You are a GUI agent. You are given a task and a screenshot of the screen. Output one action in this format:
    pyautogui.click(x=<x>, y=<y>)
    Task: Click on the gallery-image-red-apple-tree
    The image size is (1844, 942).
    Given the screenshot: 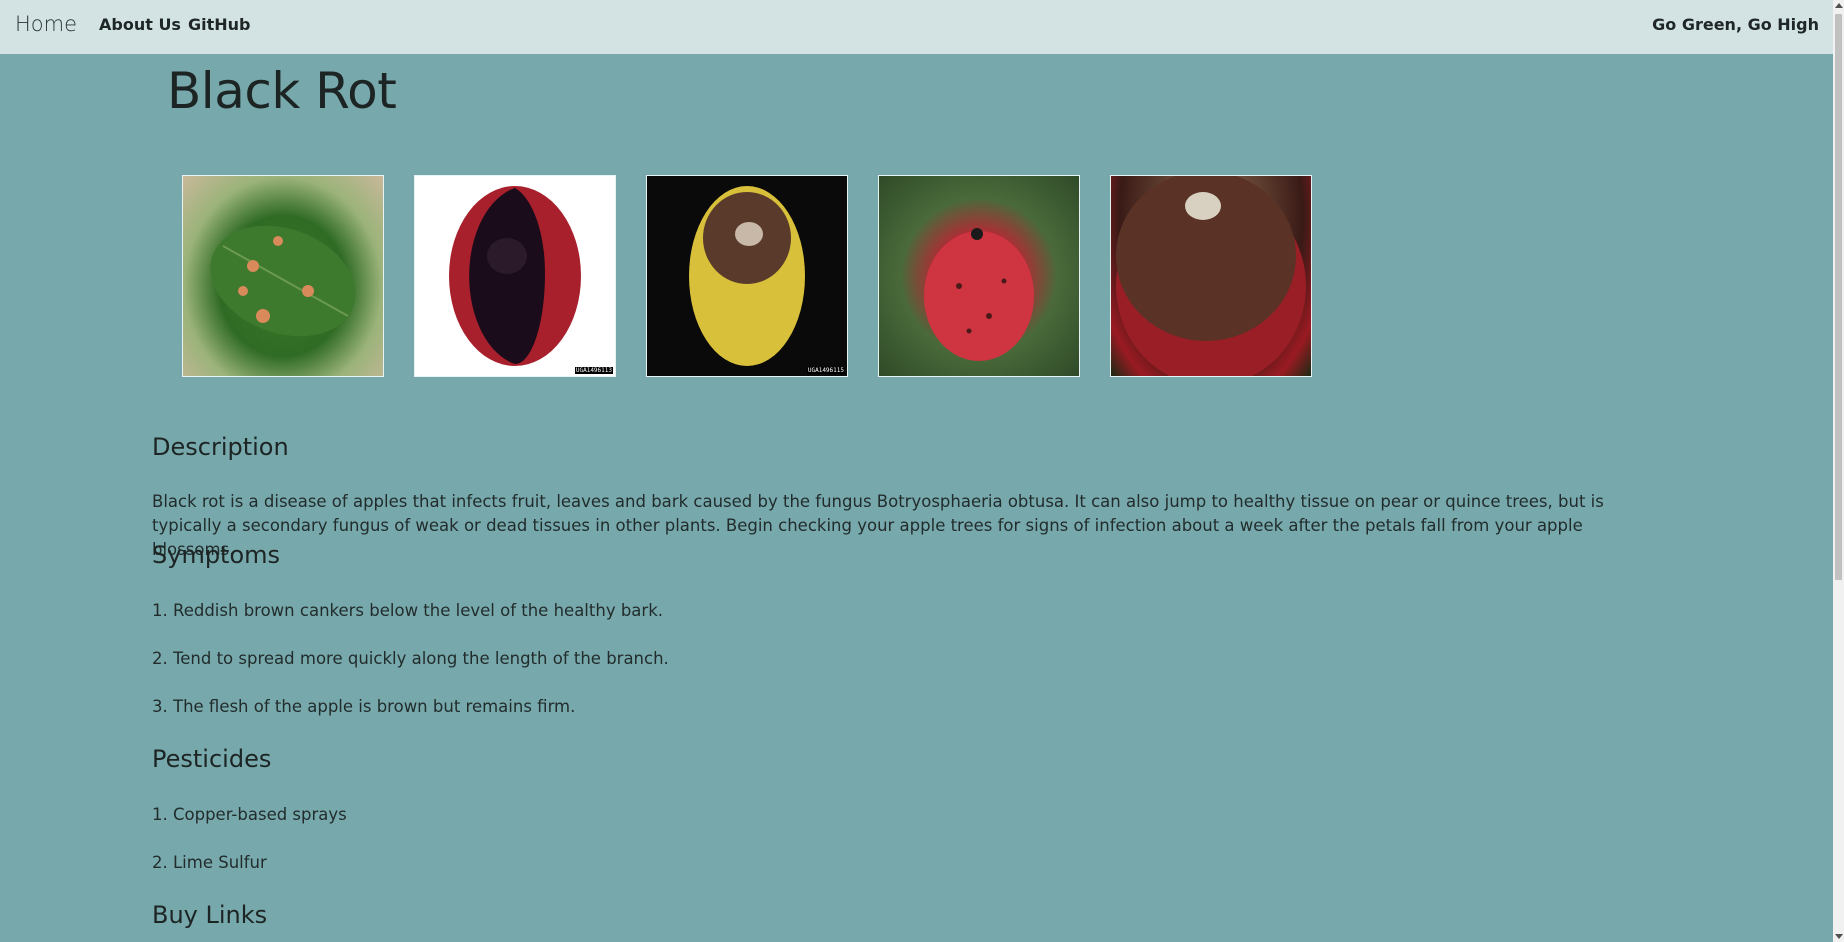 What is the action you would take?
    pyautogui.click(x=979, y=276)
    